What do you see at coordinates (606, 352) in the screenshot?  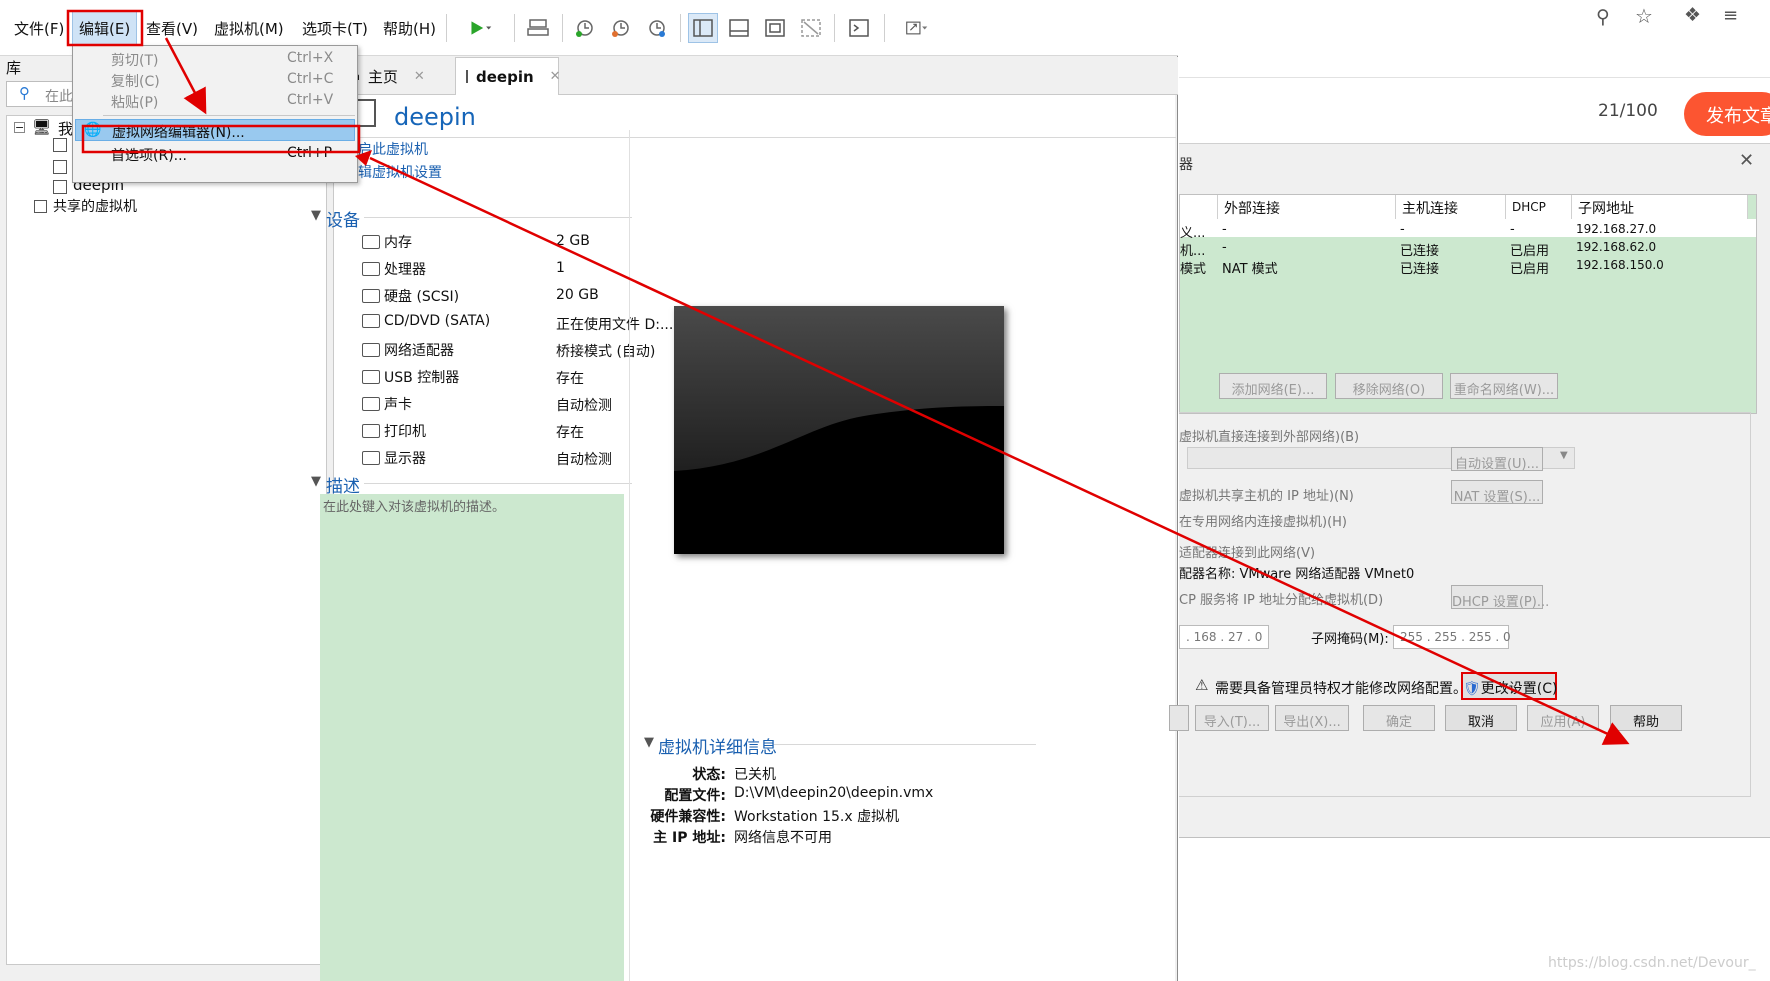 I see `device-value: 桥接模式 (自动)` at bounding box center [606, 352].